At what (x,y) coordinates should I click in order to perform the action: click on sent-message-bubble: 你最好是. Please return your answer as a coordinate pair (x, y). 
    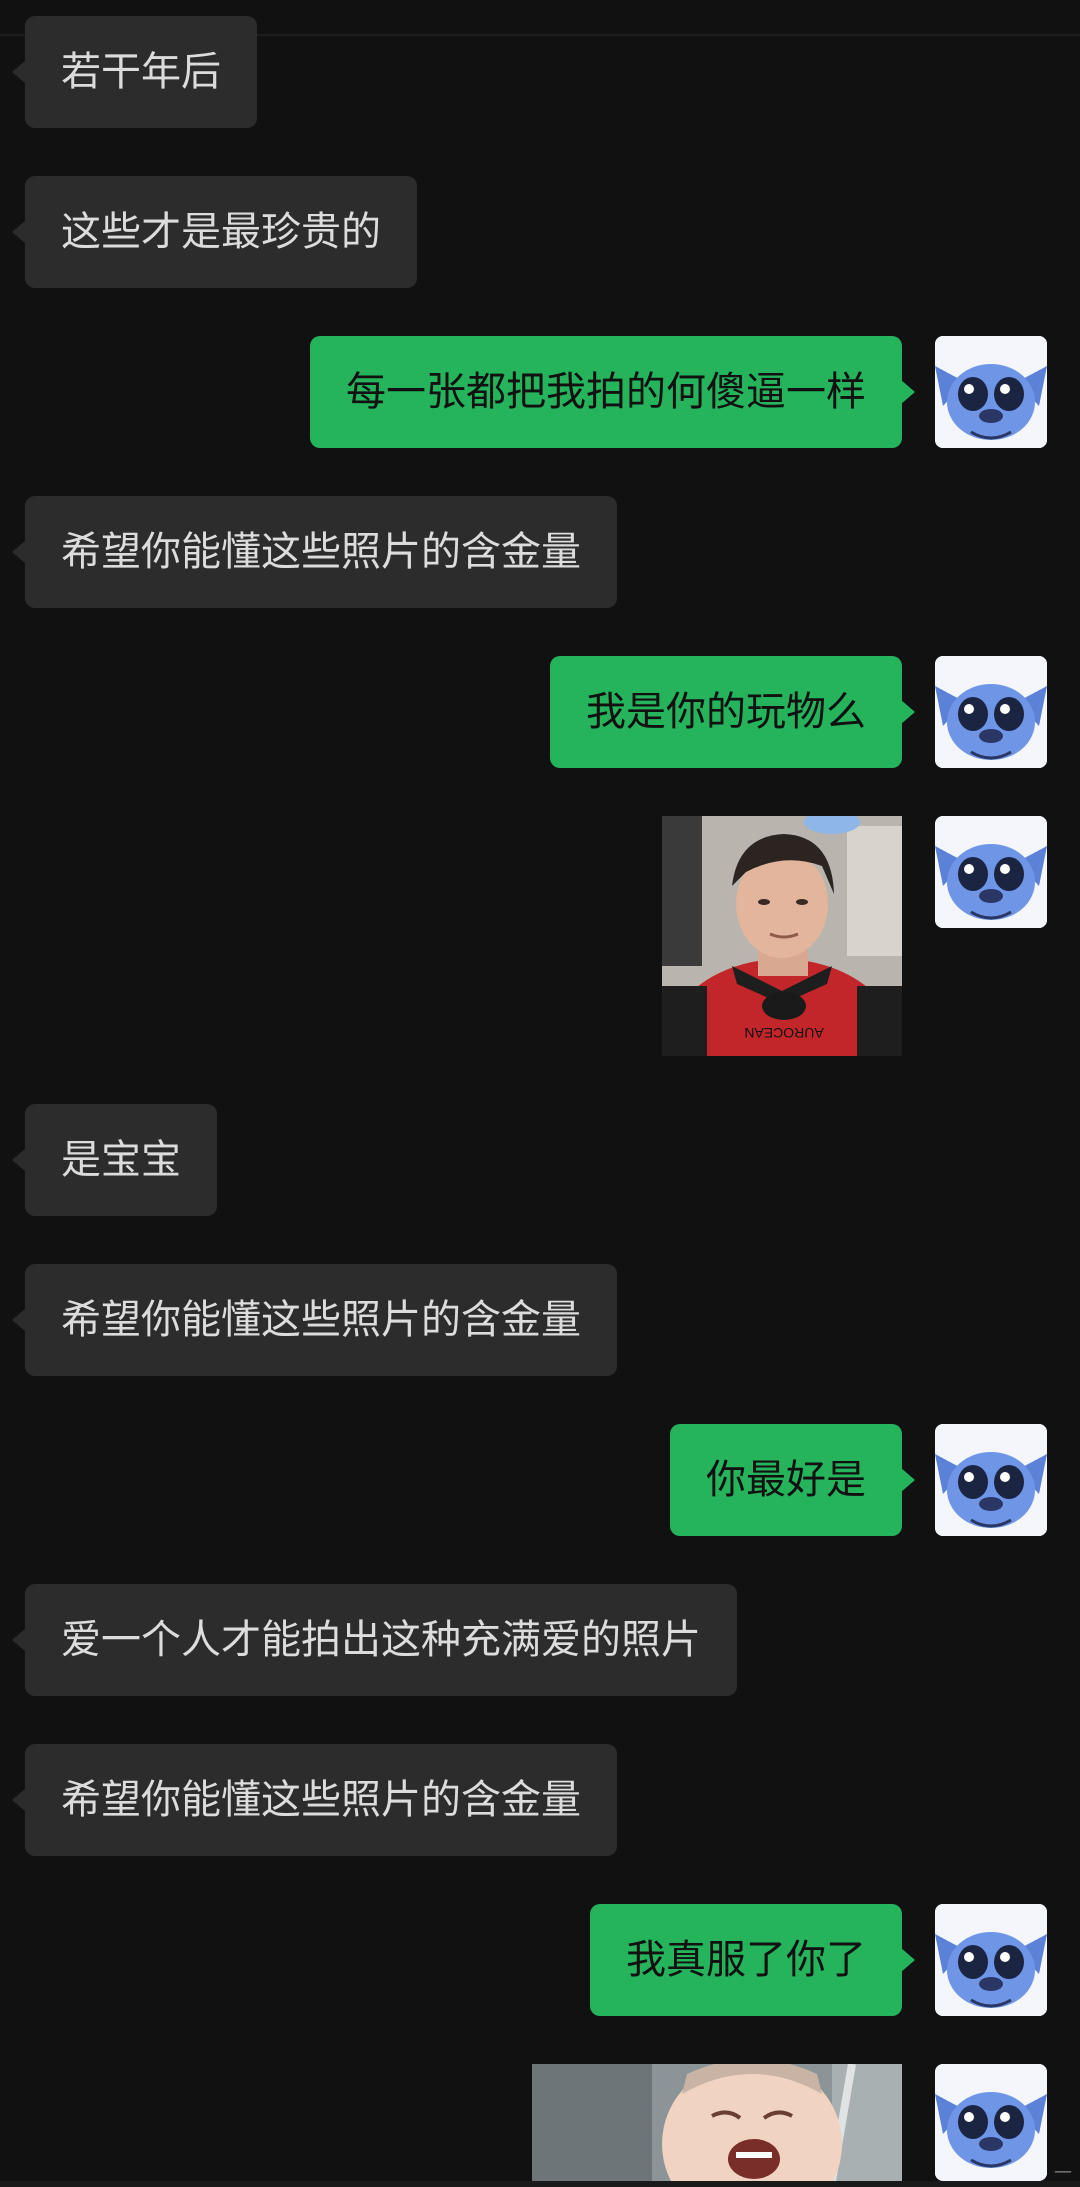
    Looking at the image, I should click on (792, 1480).